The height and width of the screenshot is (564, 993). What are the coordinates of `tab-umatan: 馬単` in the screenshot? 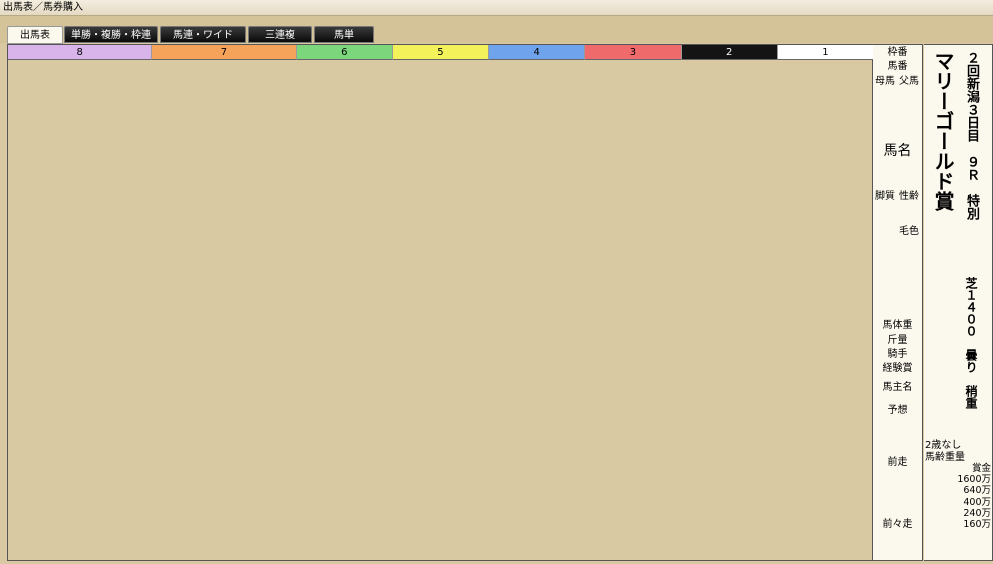 It's located at (344, 34).